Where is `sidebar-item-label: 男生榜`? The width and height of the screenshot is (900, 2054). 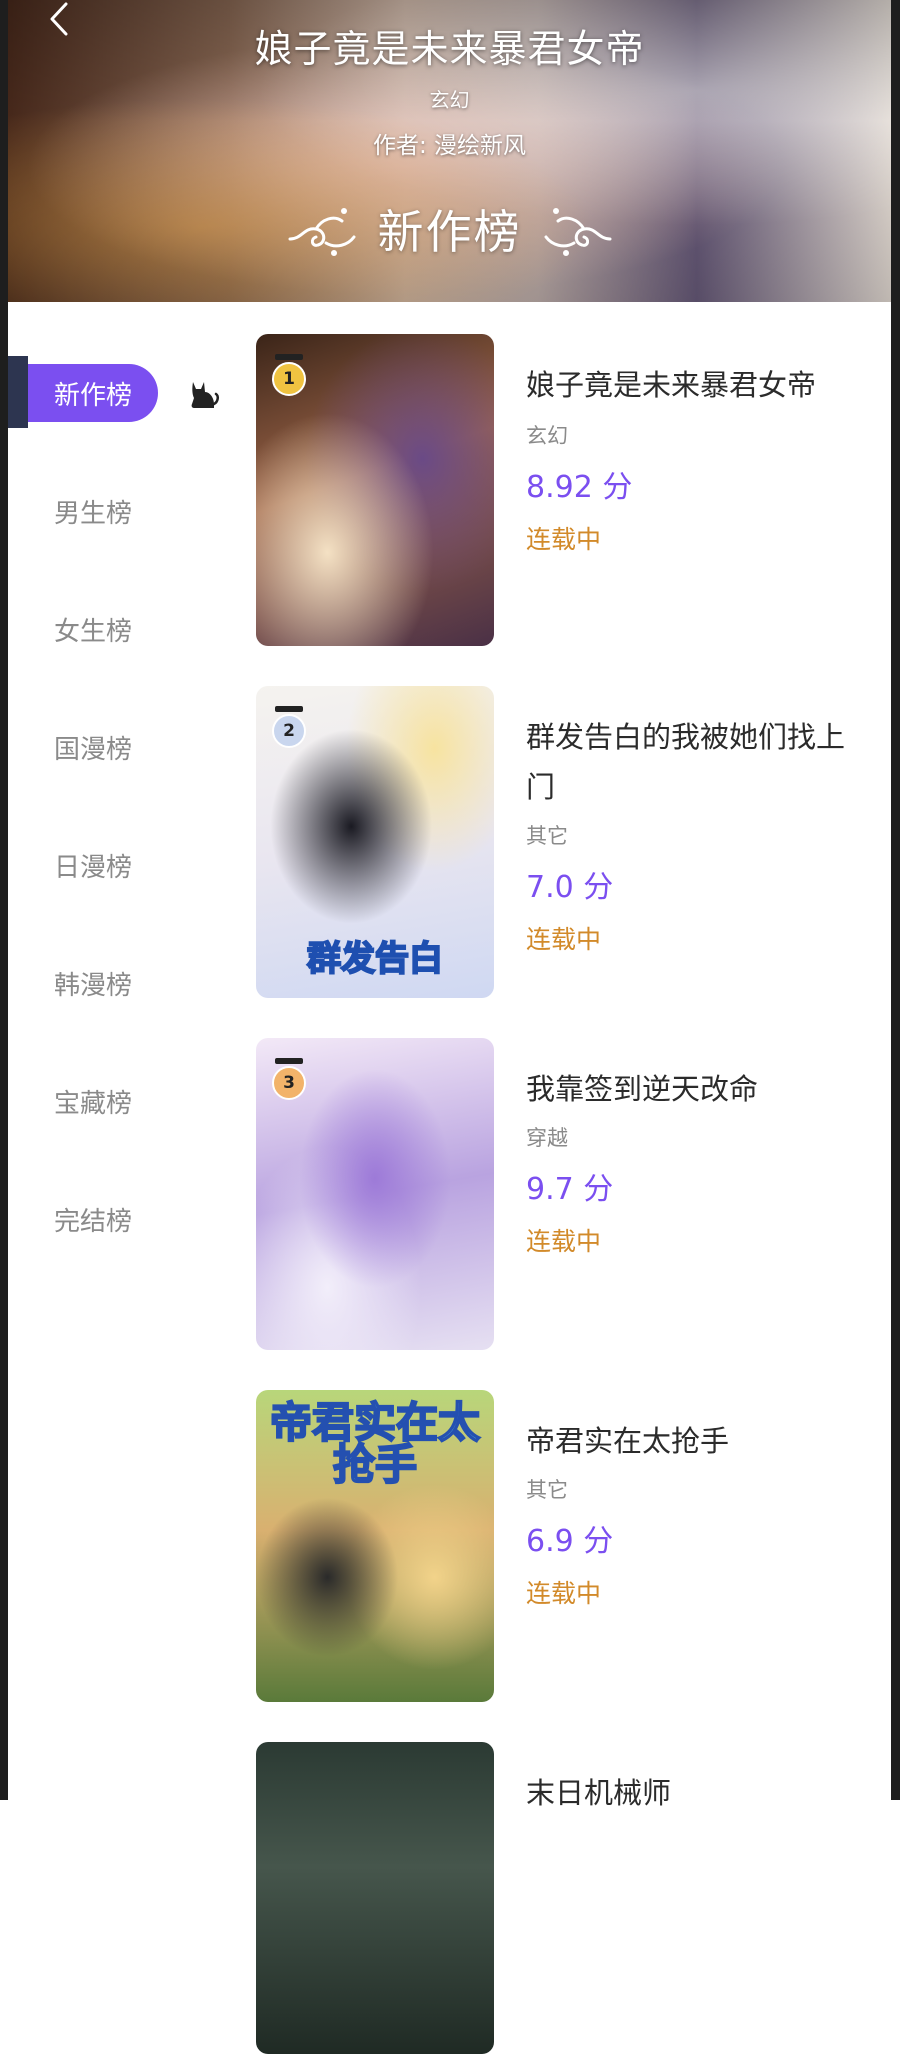
sidebar-item-label: 男生榜 is located at coordinates (93, 513).